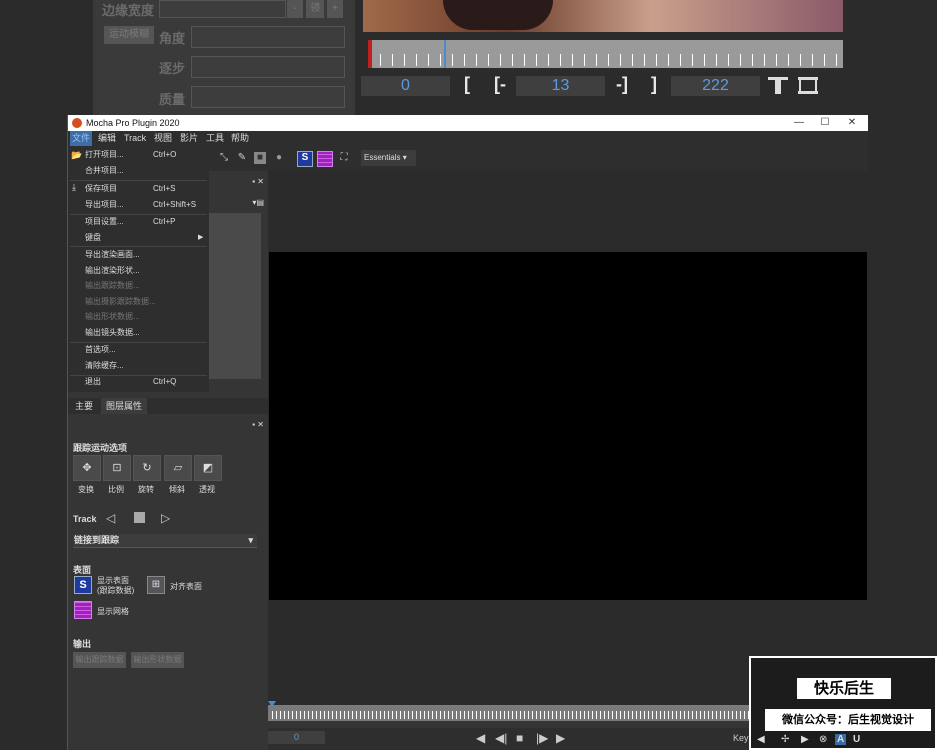 This screenshot has height=750, width=937. What do you see at coordinates (258, 424) in the screenshot?
I see `params-float-close-icon: ▪ ✕` at bounding box center [258, 424].